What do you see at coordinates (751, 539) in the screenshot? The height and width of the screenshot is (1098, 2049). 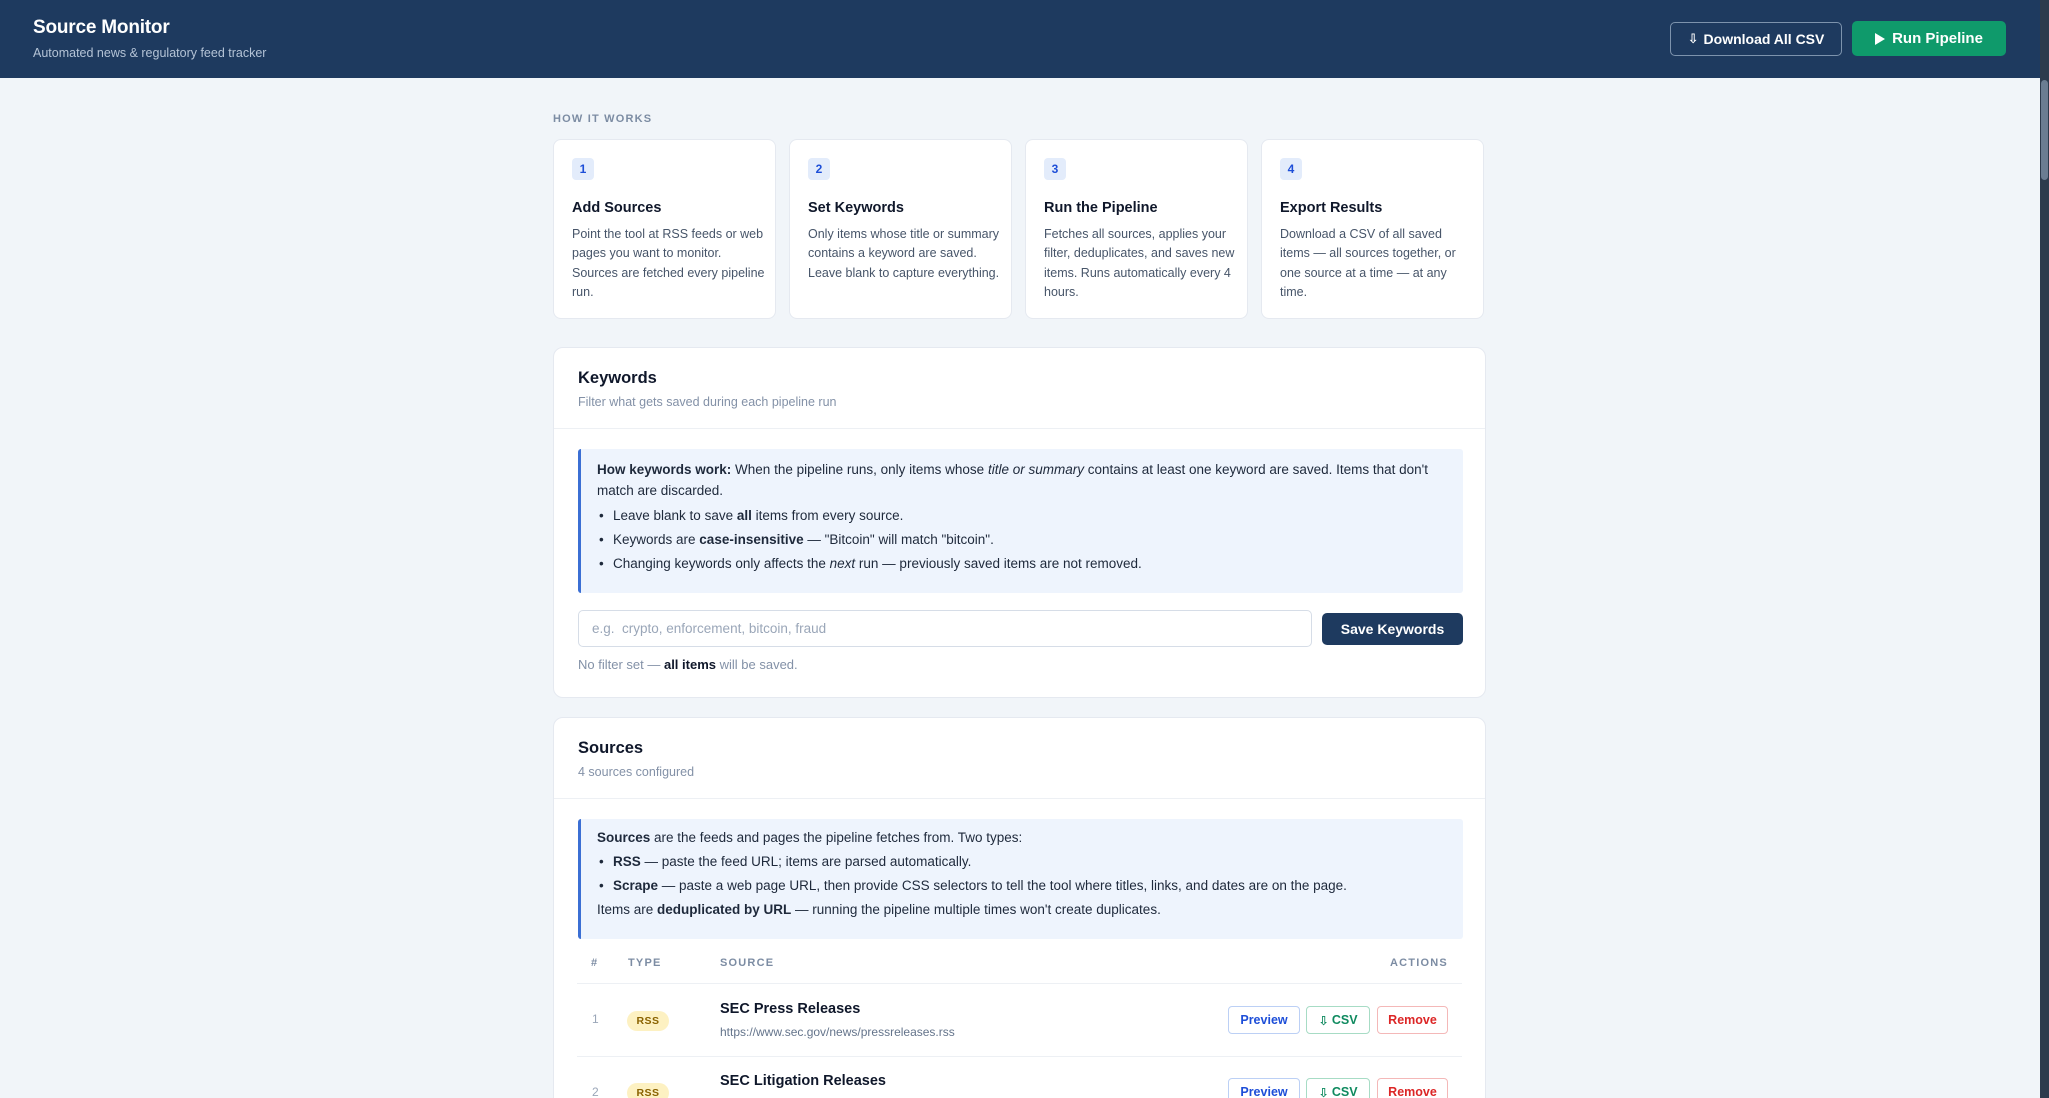 I see `emphasis: case-insensitive` at bounding box center [751, 539].